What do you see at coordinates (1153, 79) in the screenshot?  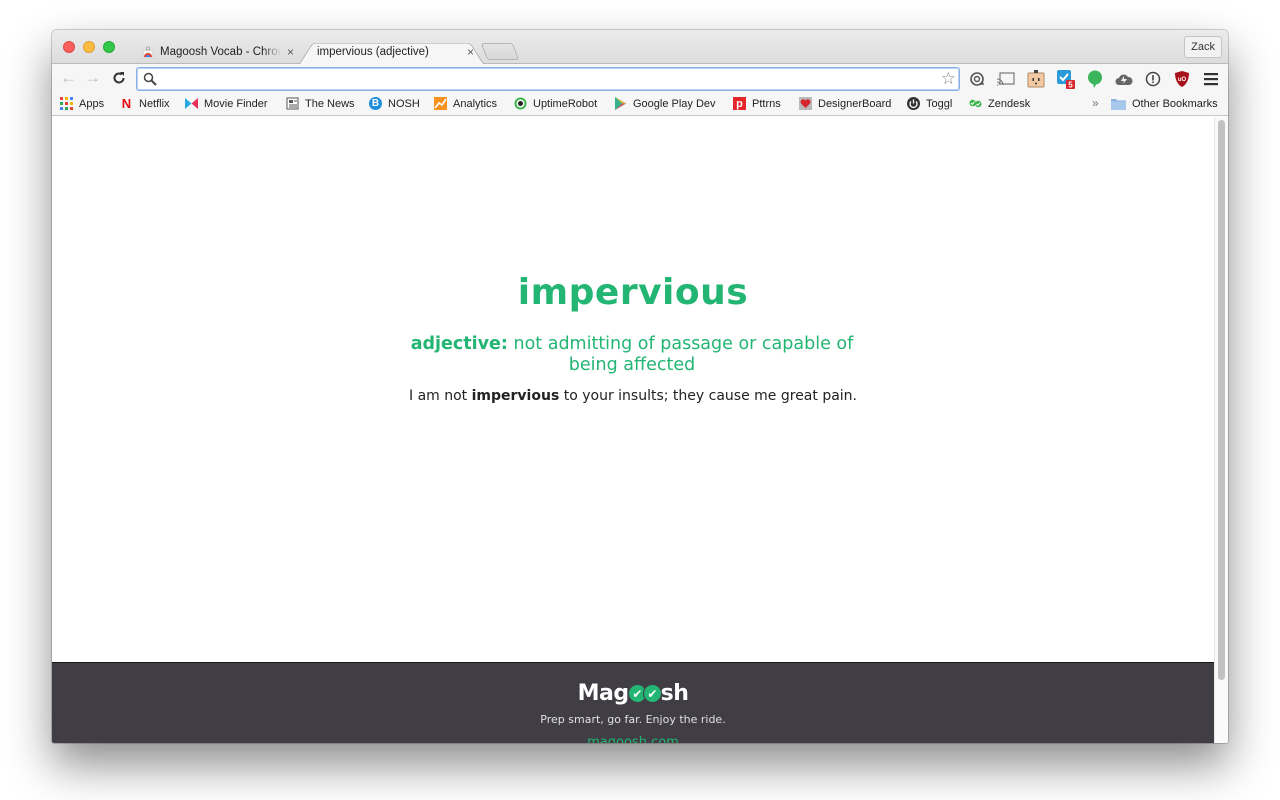 I see `info-icon` at bounding box center [1153, 79].